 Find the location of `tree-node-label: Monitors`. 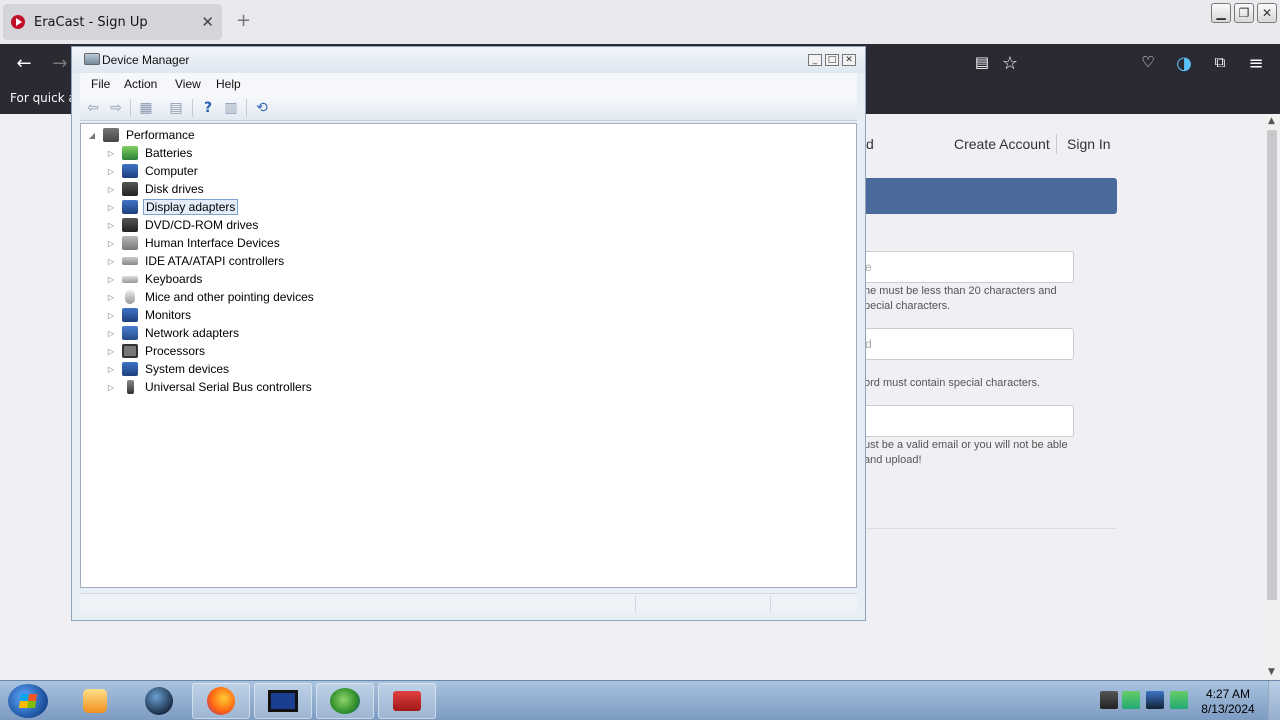

tree-node-label: Monitors is located at coordinates (168, 315).